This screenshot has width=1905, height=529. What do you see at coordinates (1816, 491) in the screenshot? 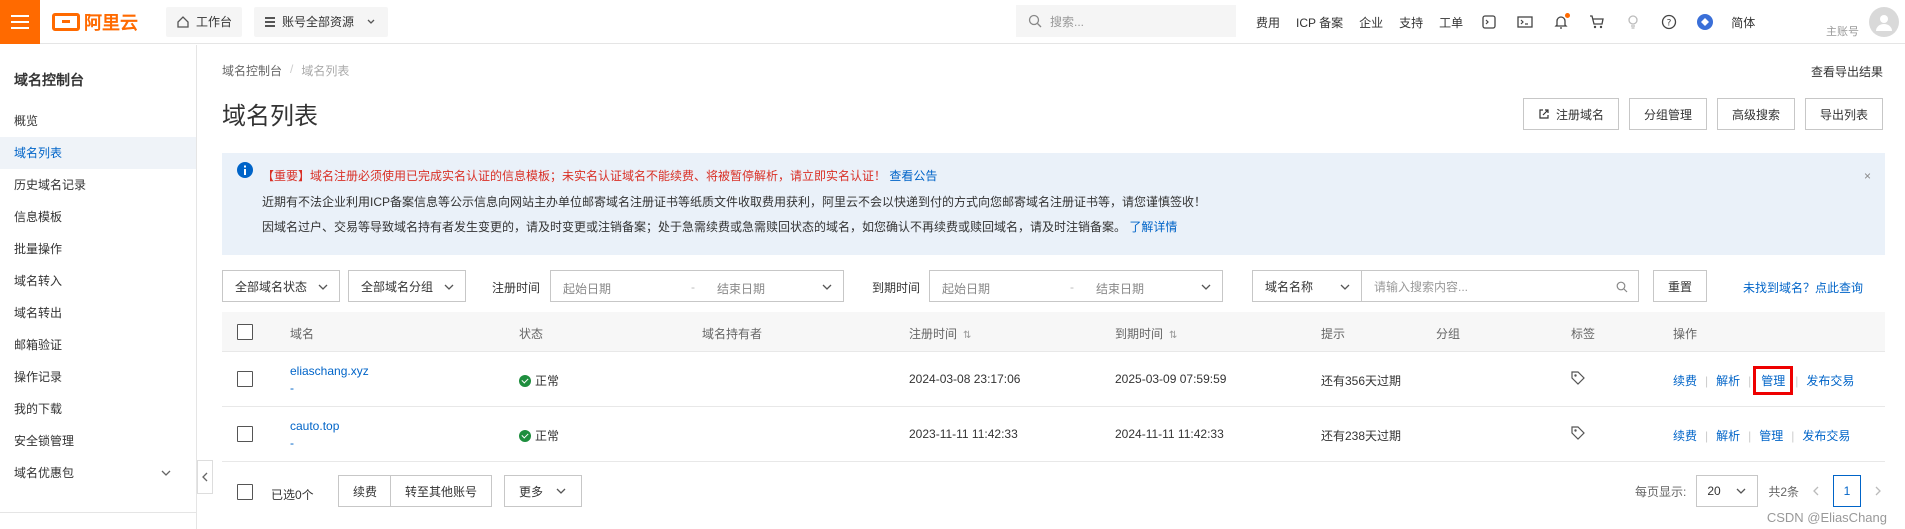
I see `chevron-left-icon` at bounding box center [1816, 491].